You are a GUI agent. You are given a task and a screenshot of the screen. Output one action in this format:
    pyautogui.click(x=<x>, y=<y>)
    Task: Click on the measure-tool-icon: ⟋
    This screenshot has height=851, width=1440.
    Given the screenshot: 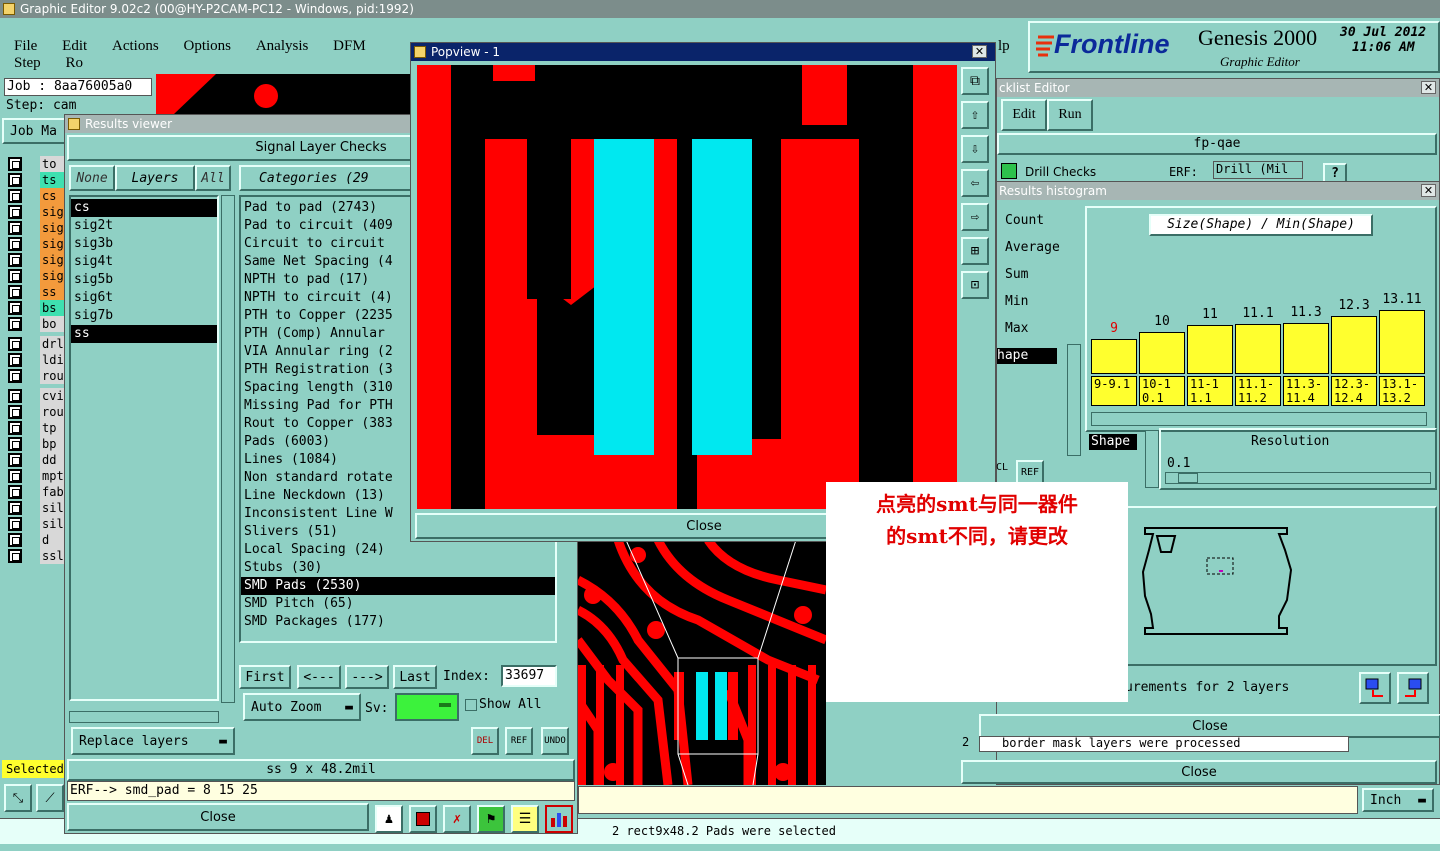 What is the action you would take?
    pyautogui.click(x=50, y=798)
    